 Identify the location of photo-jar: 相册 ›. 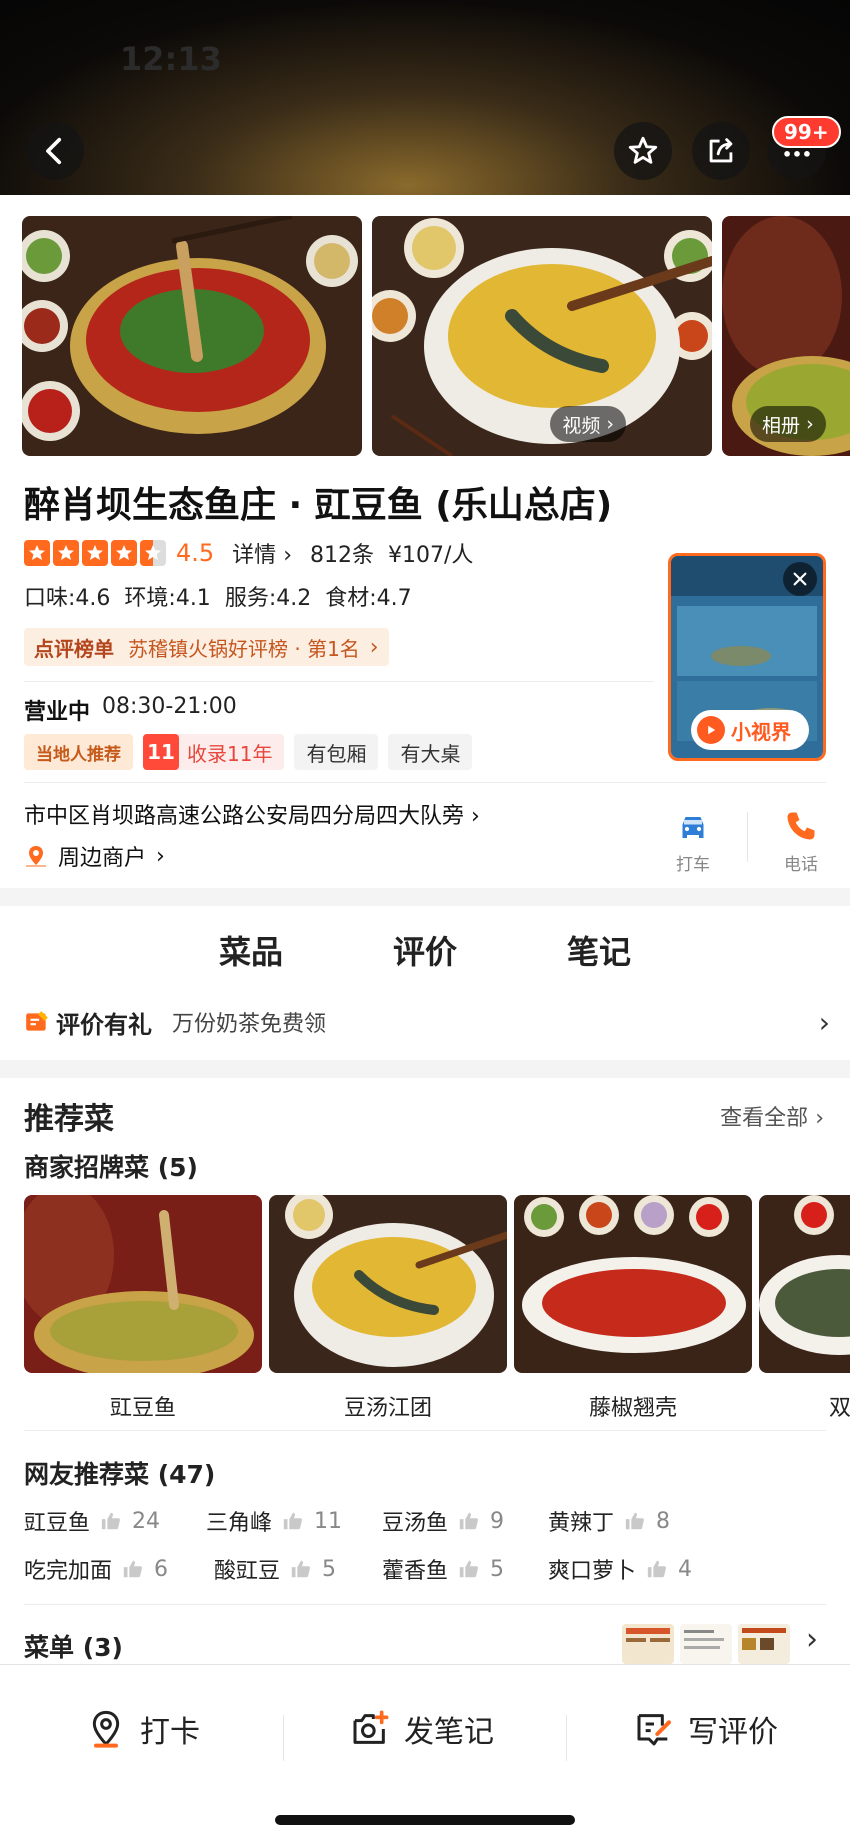
(786, 336).